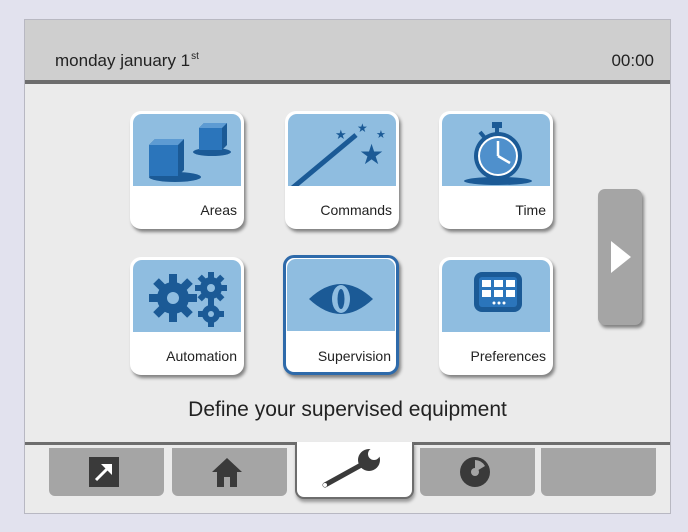 The image size is (688, 532). What do you see at coordinates (632, 60) in the screenshot?
I see `clock-display: 00:00` at bounding box center [632, 60].